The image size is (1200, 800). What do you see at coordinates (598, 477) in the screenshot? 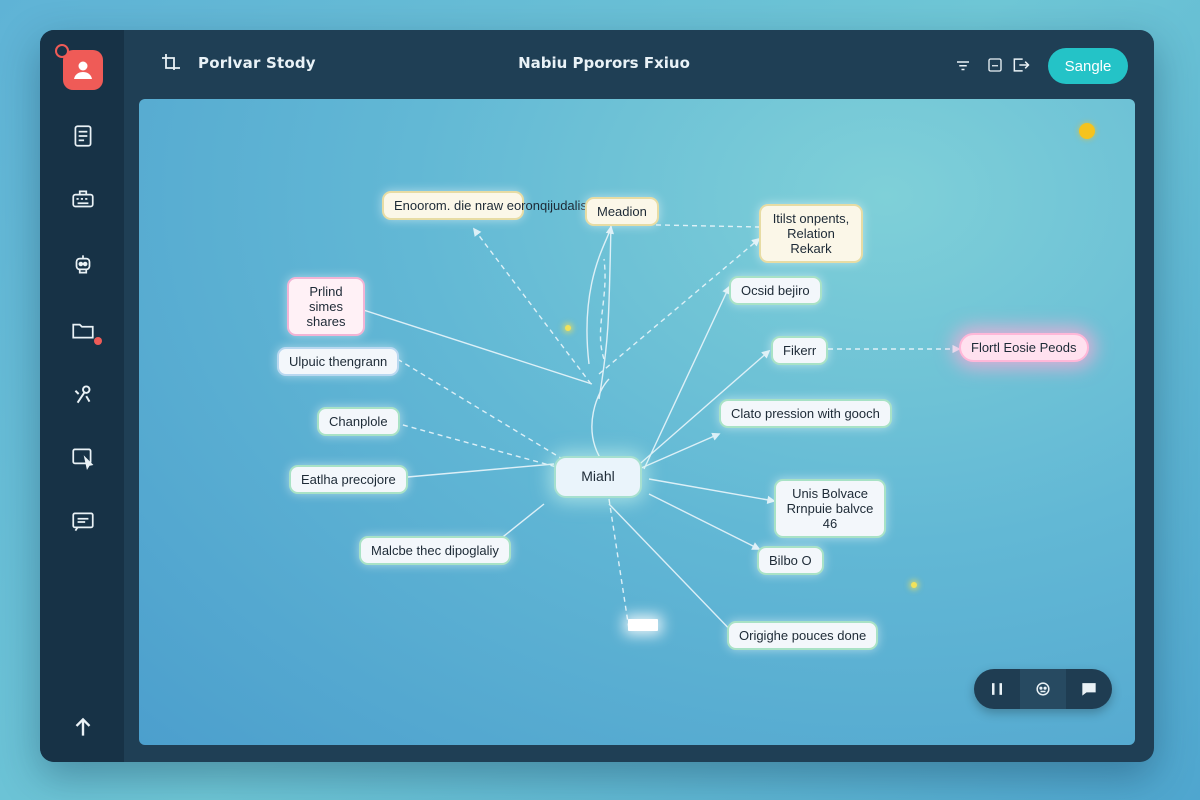
I see `mindmap-center-node: Miahl` at bounding box center [598, 477].